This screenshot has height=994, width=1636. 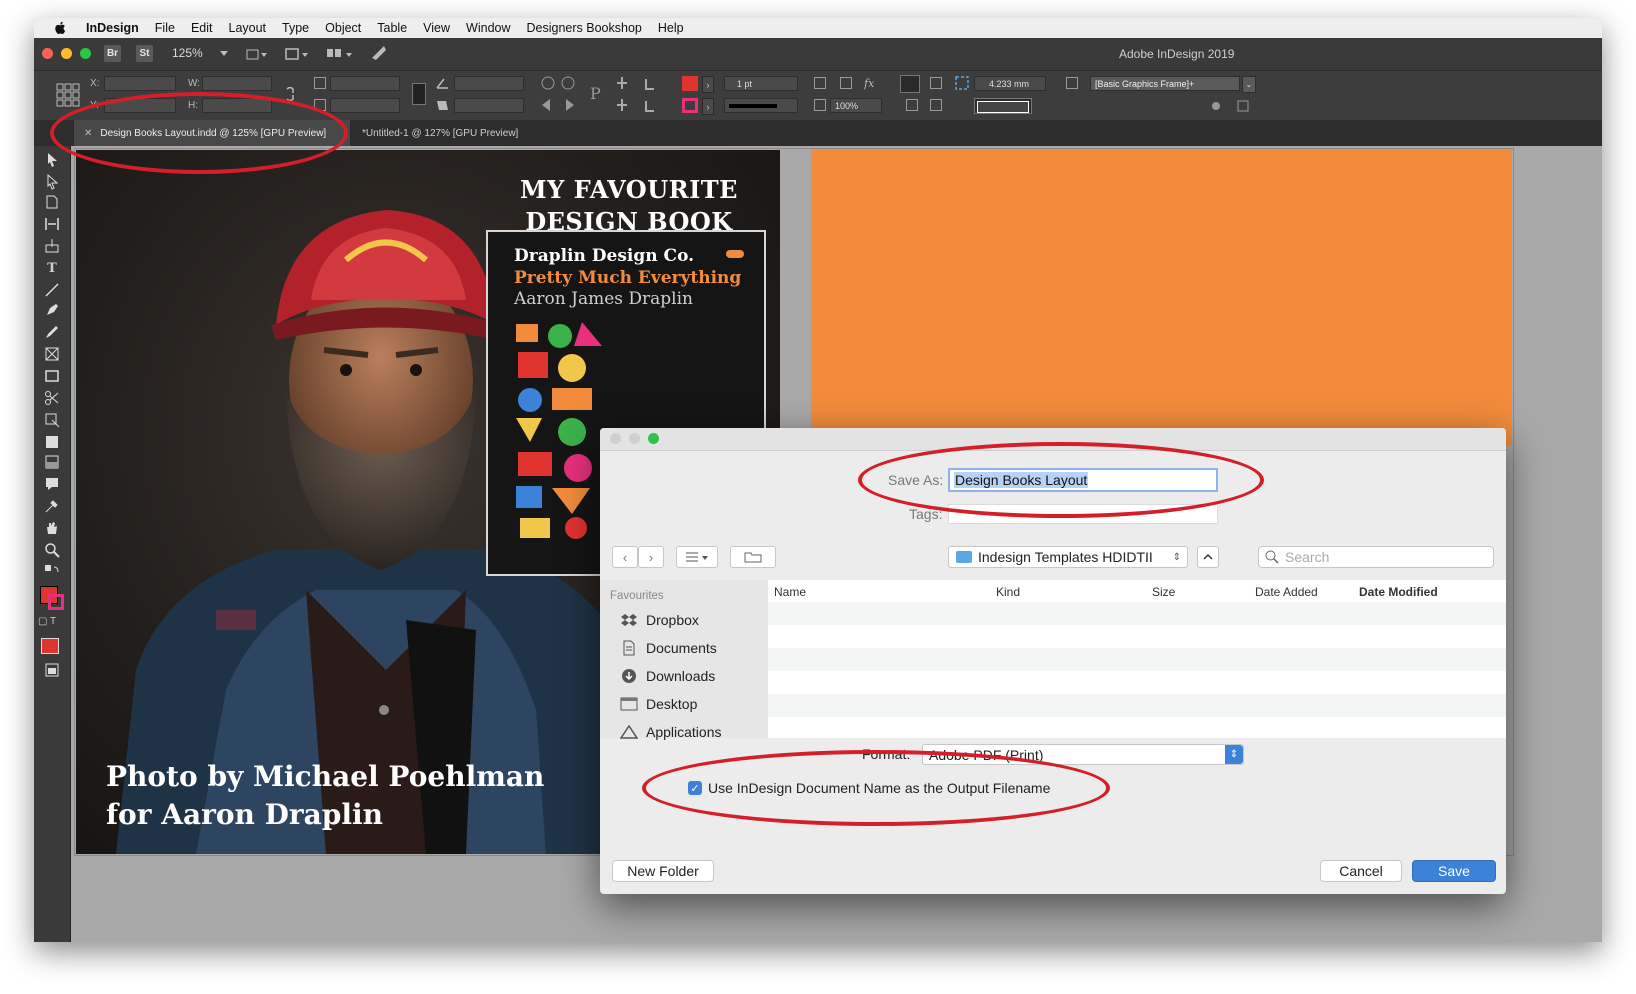 I want to click on rotate-flip-icons, so click(x=560, y=94).